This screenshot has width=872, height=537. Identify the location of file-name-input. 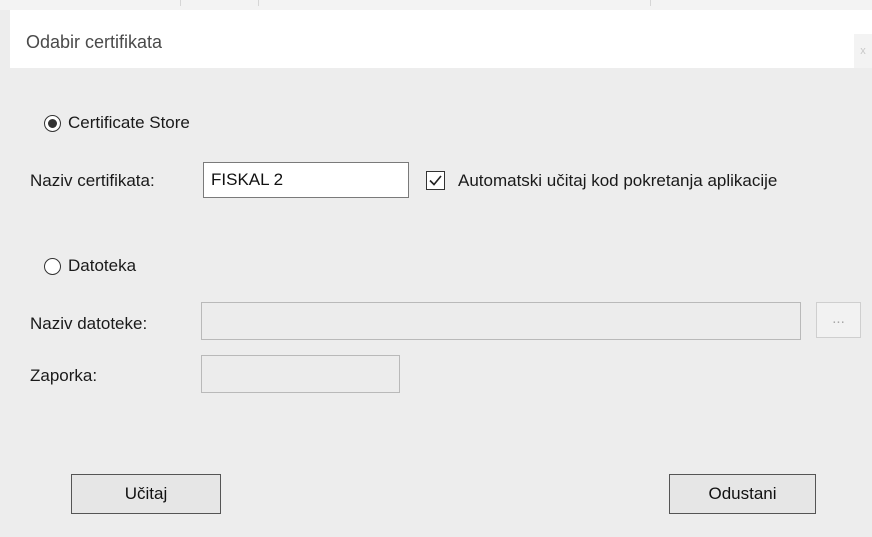
(501, 321).